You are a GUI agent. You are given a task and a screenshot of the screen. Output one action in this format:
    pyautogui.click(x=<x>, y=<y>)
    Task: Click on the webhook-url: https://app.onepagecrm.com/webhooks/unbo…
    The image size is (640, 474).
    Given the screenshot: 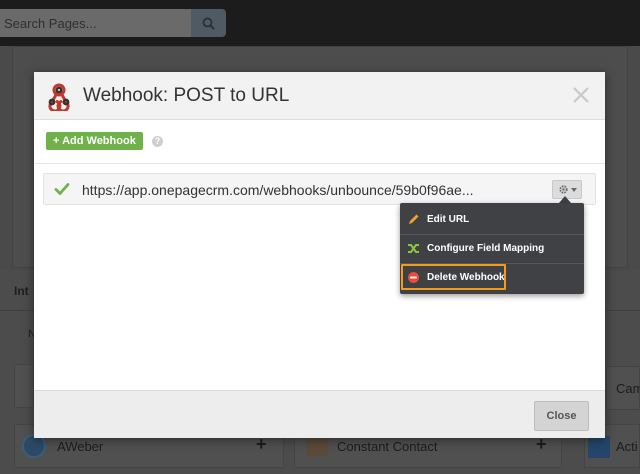 What is the action you would take?
    pyautogui.click(x=278, y=190)
    